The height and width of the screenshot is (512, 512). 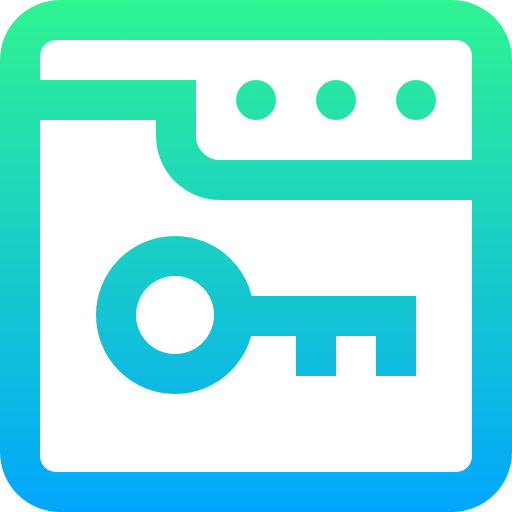 I want to click on window-controls, so click(x=336, y=100).